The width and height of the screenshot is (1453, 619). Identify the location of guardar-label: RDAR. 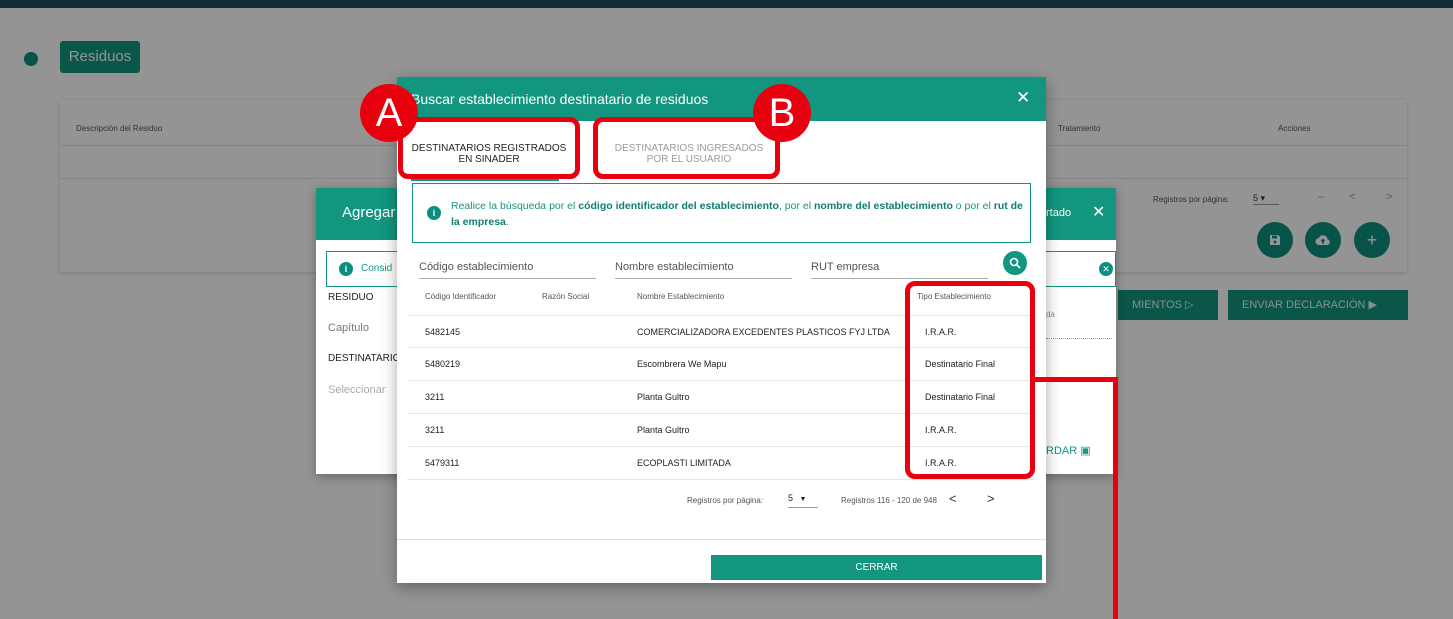
(1062, 451).